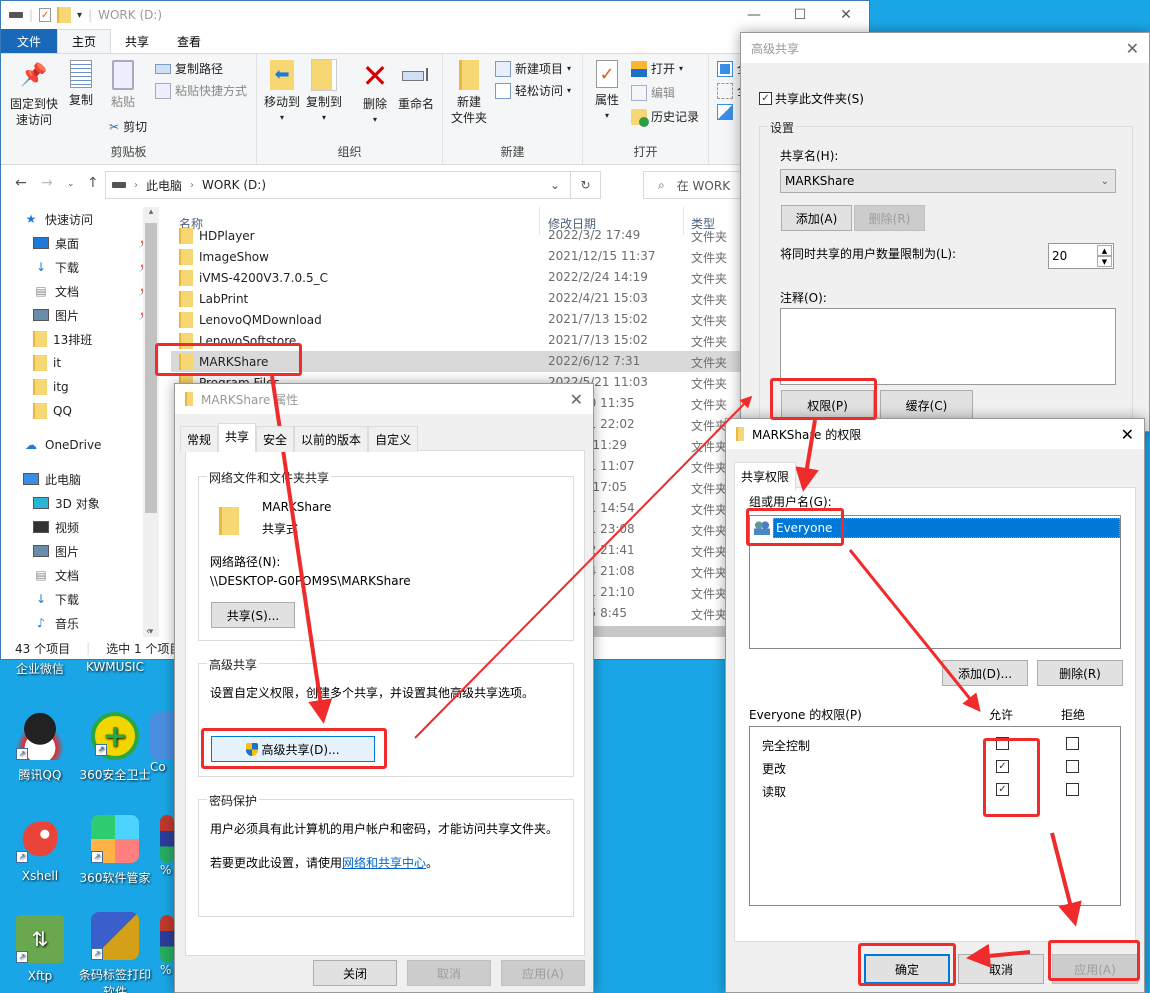  What do you see at coordinates (416, 86) in the screenshot?
I see `rename-button: I 重命名` at bounding box center [416, 86].